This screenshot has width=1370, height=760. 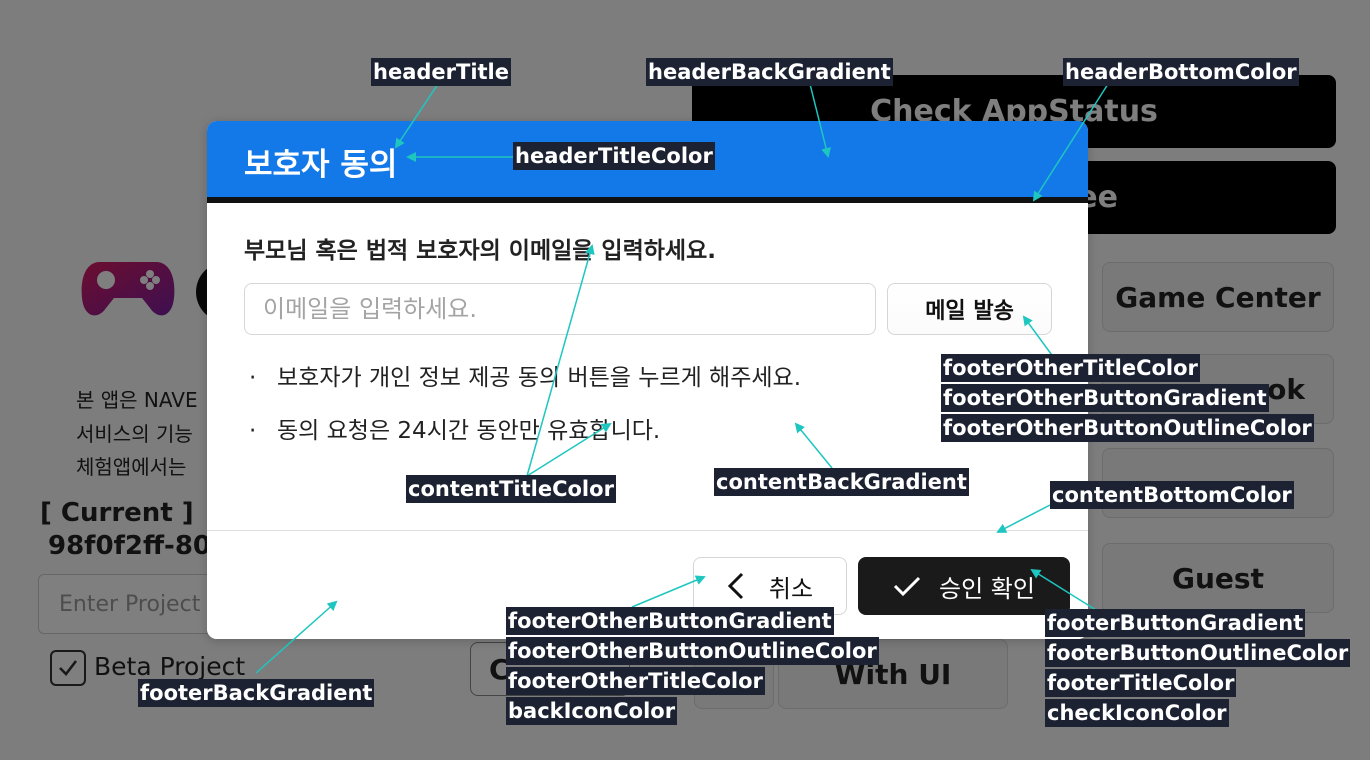 What do you see at coordinates (969, 311) in the screenshot?
I see `send-mail-label: 메일 발송` at bounding box center [969, 311].